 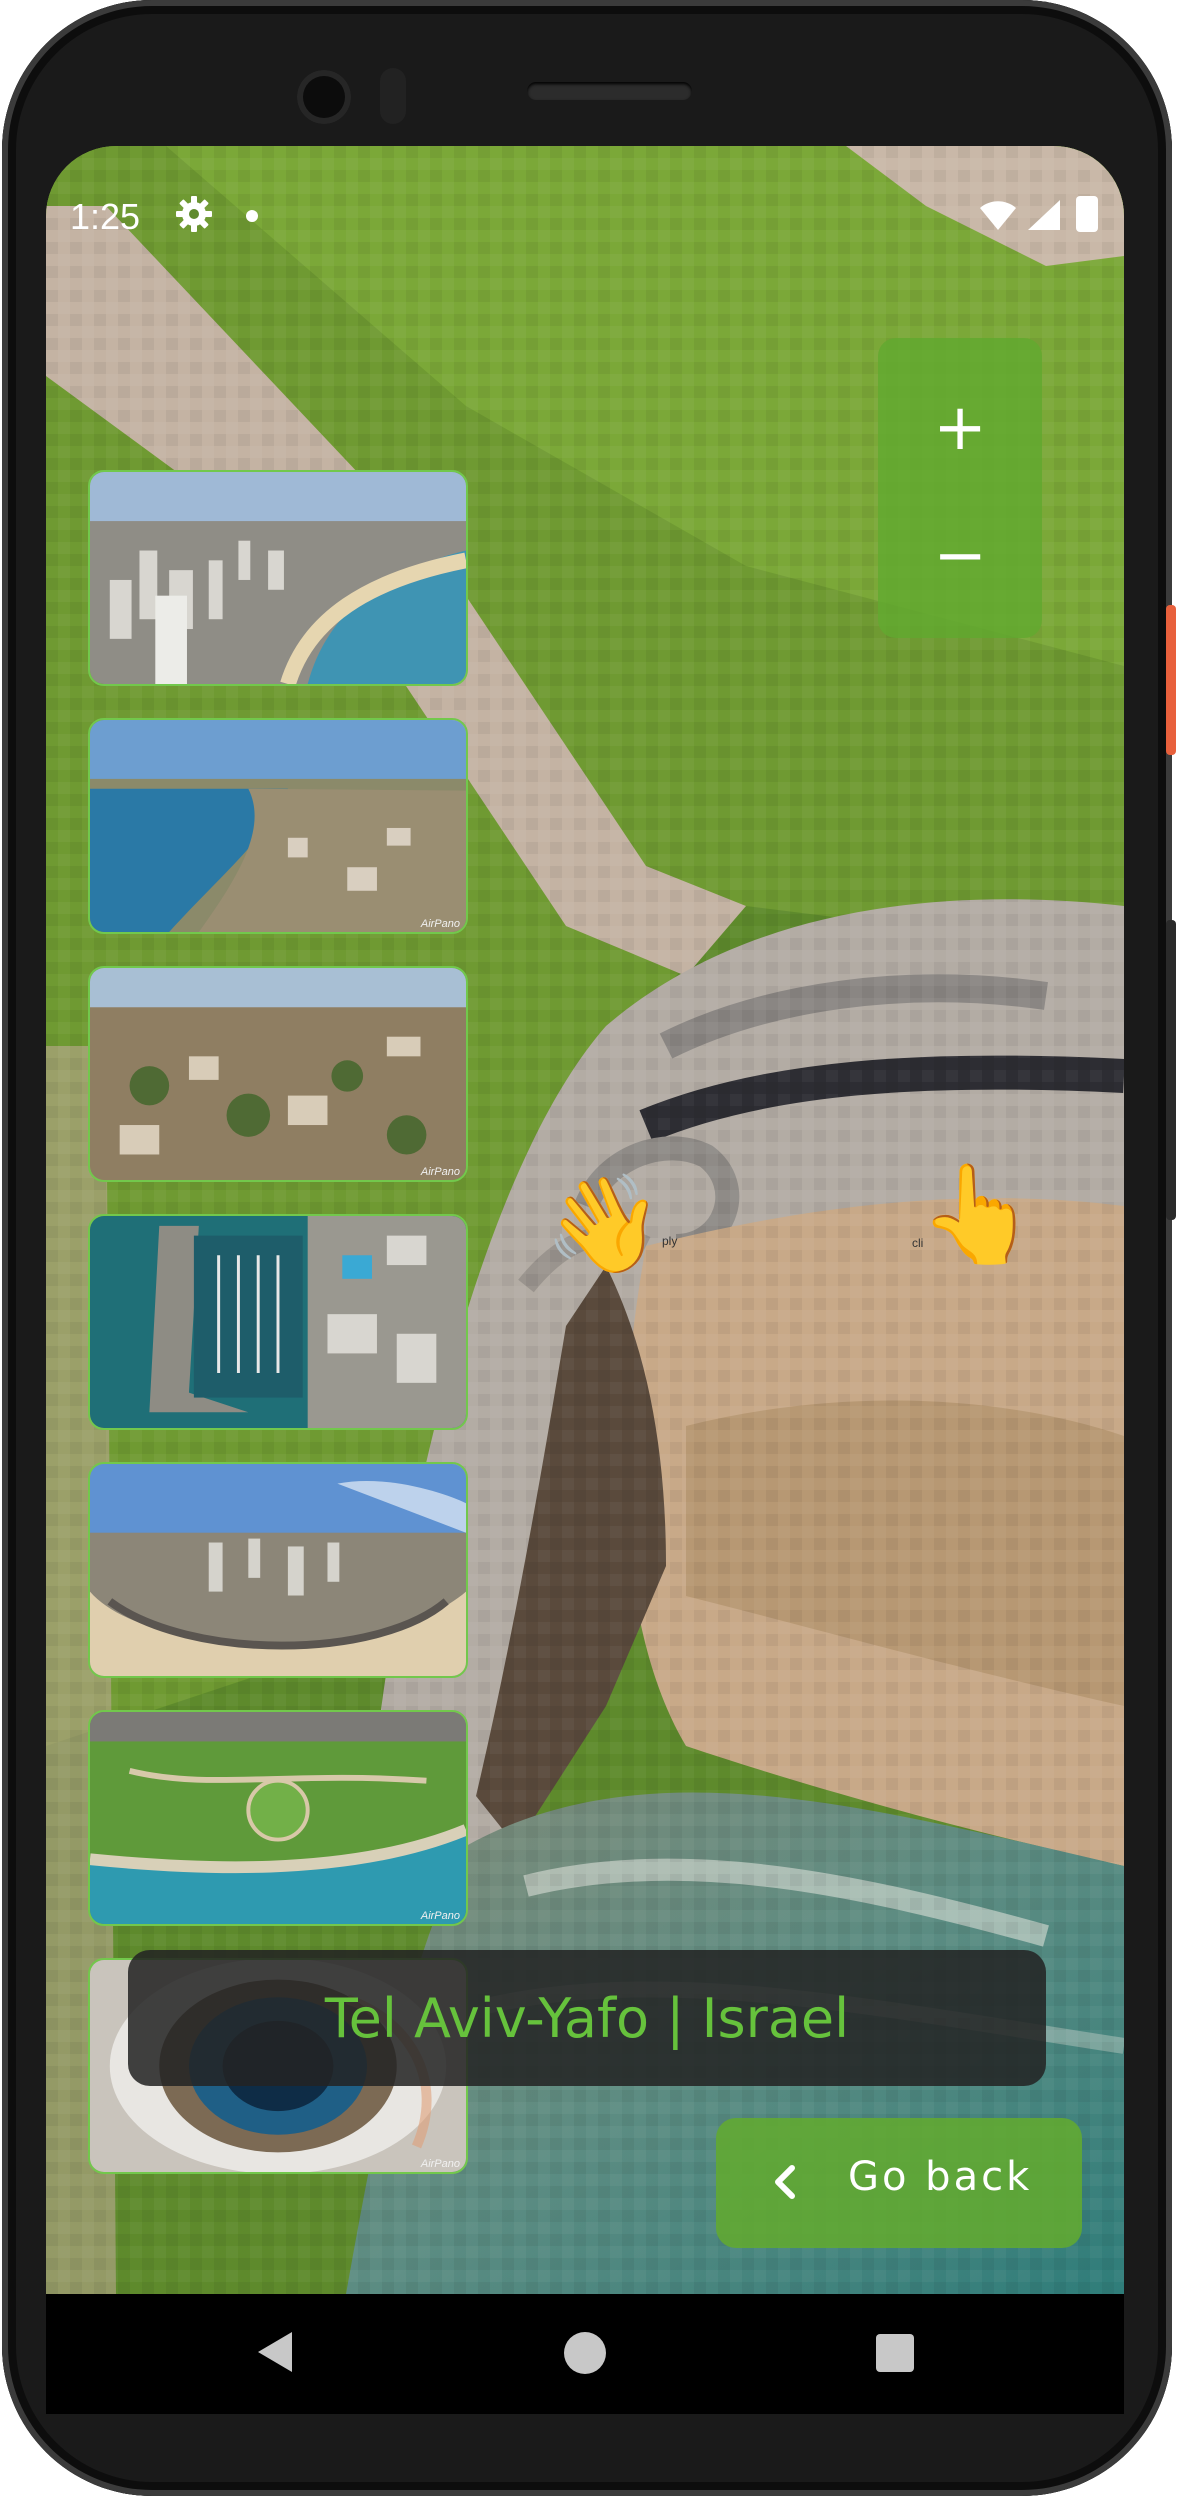 I want to click on hand-hint-label-left: ply, so click(x=670, y=1241).